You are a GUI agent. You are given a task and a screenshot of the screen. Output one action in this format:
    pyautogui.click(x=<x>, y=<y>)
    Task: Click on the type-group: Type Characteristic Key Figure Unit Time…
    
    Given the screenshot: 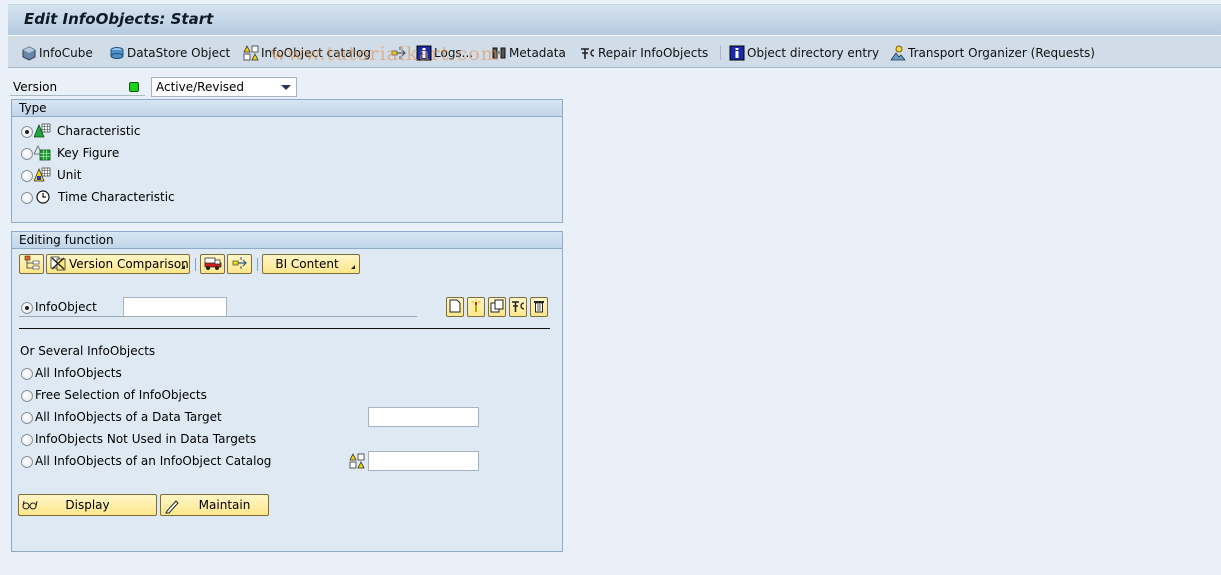 What is the action you would take?
    pyautogui.click(x=287, y=161)
    